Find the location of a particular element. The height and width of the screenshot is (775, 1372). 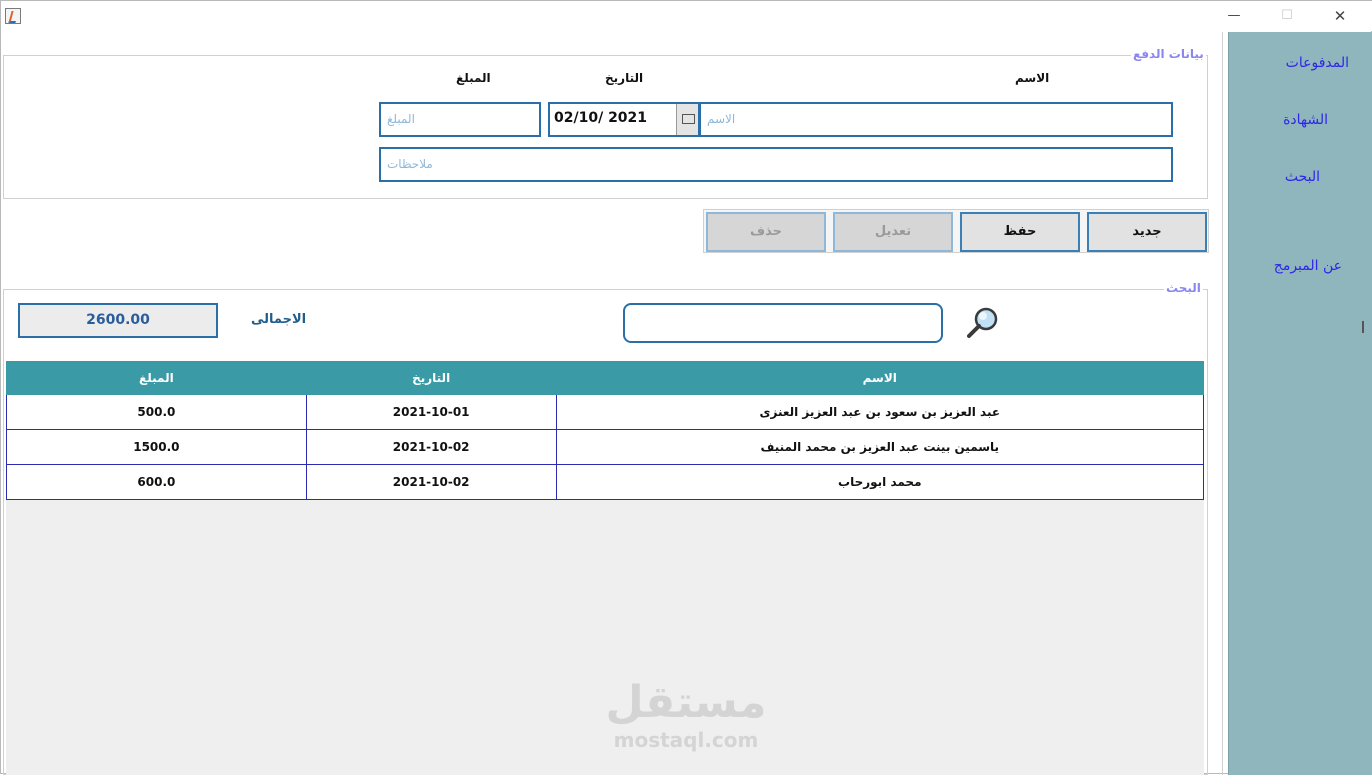

header-date: التاريخ is located at coordinates (431, 378).